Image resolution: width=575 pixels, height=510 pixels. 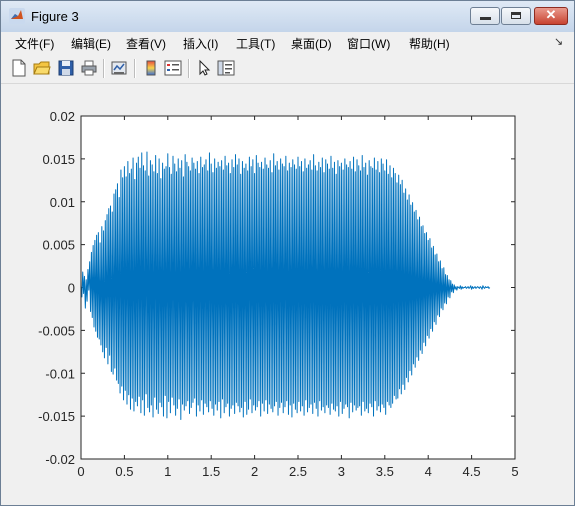 I want to click on y-tick-label: -0.005, so click(x=56, y=330).